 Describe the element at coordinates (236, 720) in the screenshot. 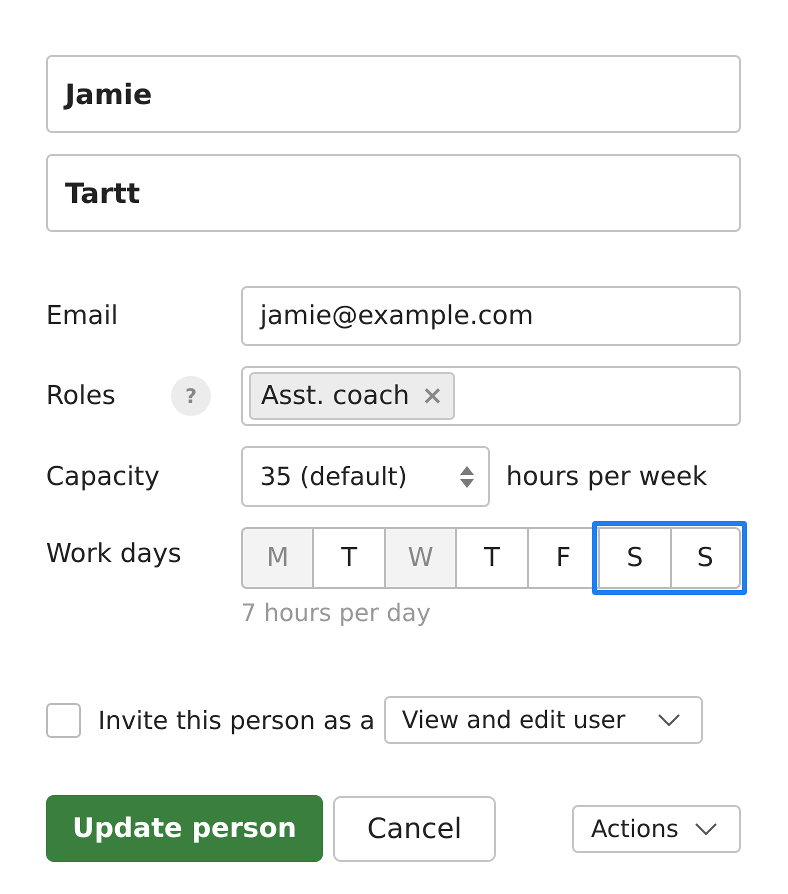

I see `invite-label: Invite this person as a` at that location.